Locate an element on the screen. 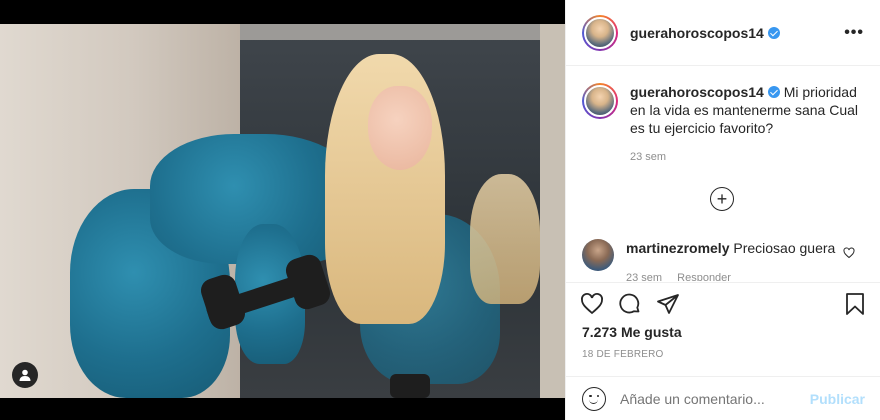 The width and height of the screenshot is (880, 420). profile-avatar is located at coordinates (600, 32).